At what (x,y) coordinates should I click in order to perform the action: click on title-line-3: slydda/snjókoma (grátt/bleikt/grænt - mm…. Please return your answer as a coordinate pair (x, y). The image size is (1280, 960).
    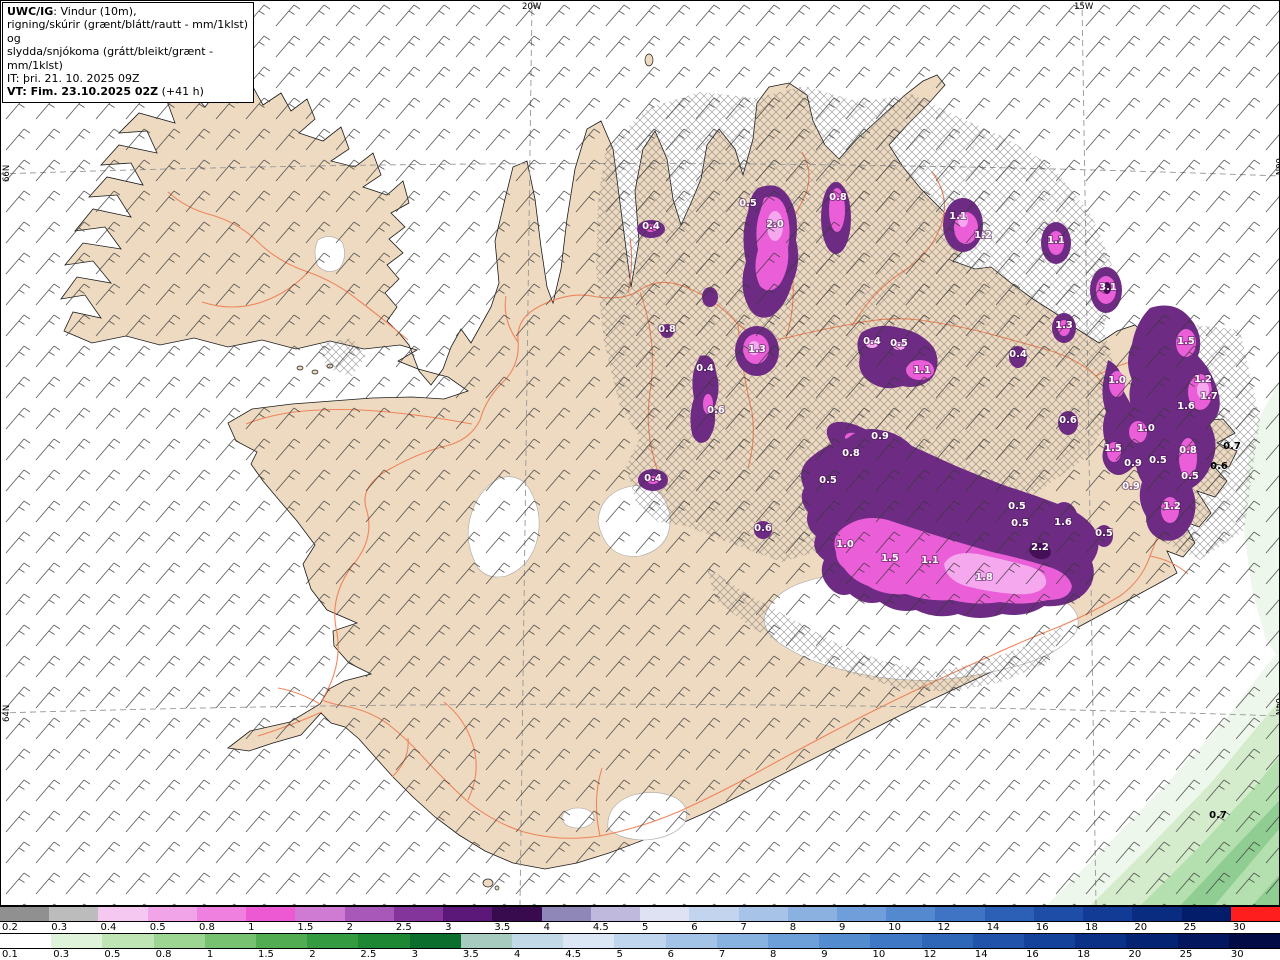
    Looking at the image, I should click on (110, 58).